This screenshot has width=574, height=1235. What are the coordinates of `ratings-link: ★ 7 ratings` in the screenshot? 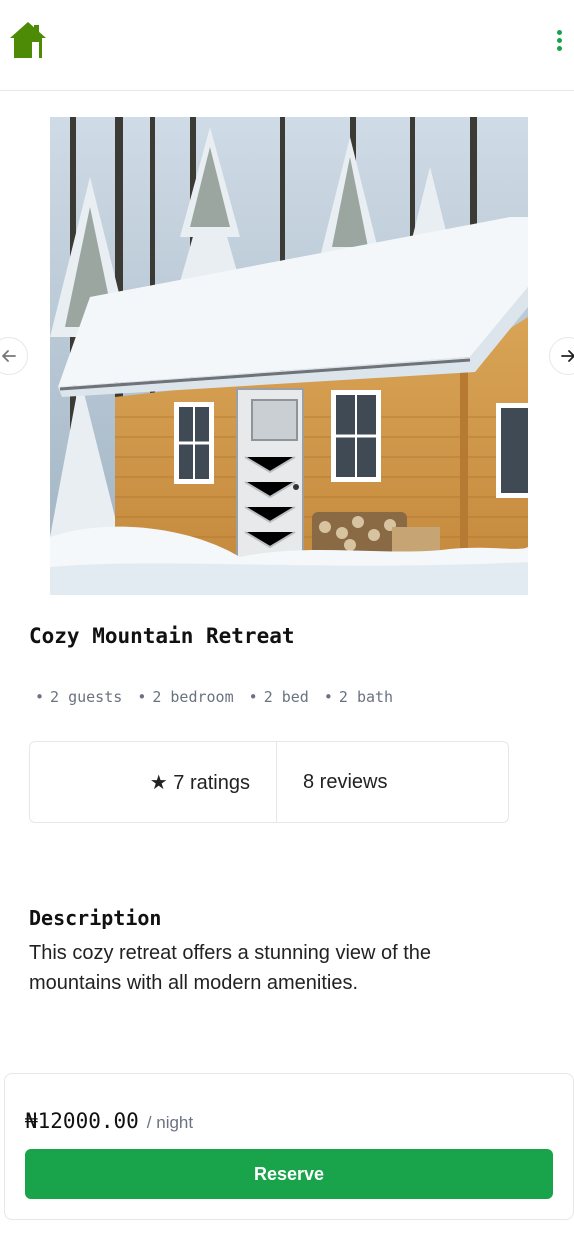 It's located at (153, 782).